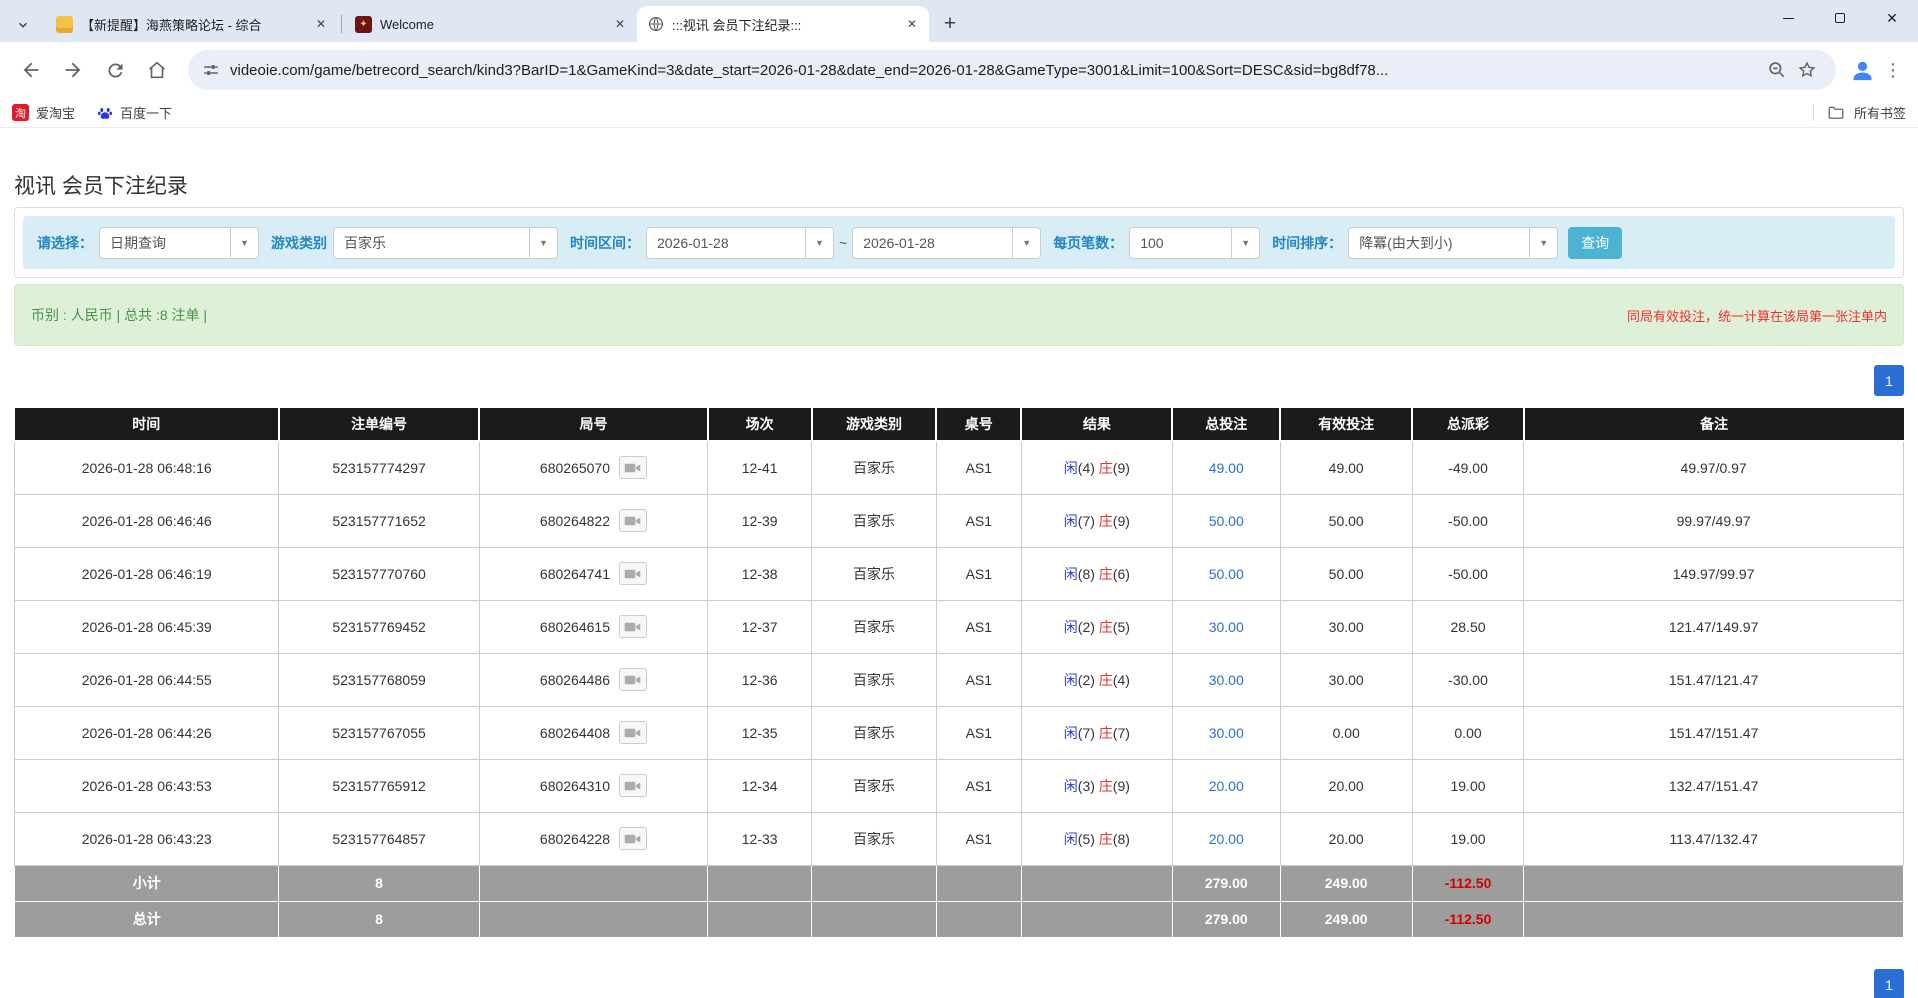 The height and width of the screenshot is (998, 1918). Describe the element at coordinates (1096, 838) in the screenshot. I see `result-cell: 闲(5) 庄(8)` at that location.